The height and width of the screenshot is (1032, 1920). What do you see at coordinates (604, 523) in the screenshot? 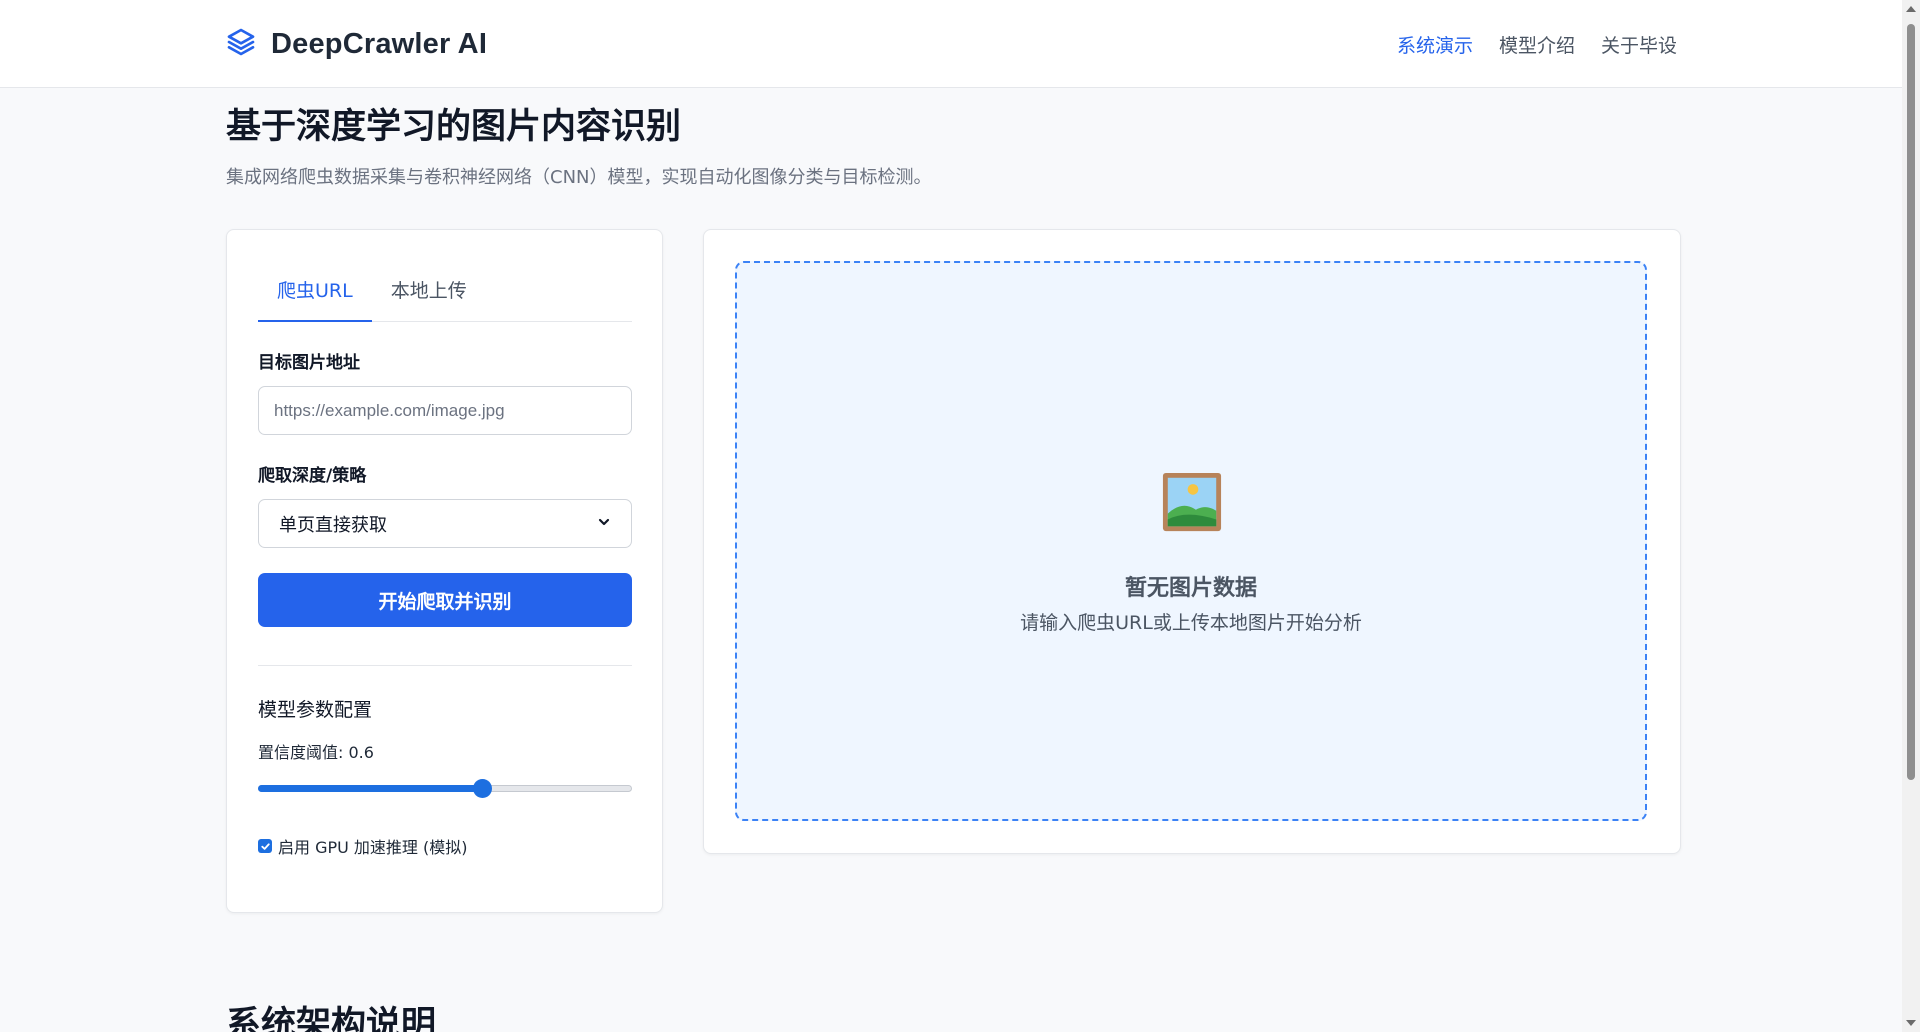
I see `chevron-down-icon` at bounding box center [604, 523].